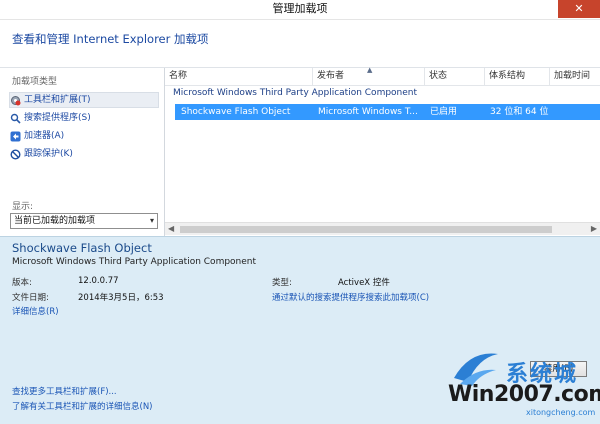 This screenshot has width=600, height=424. I want to click on scrollbar-thumb, so click(366, 229).